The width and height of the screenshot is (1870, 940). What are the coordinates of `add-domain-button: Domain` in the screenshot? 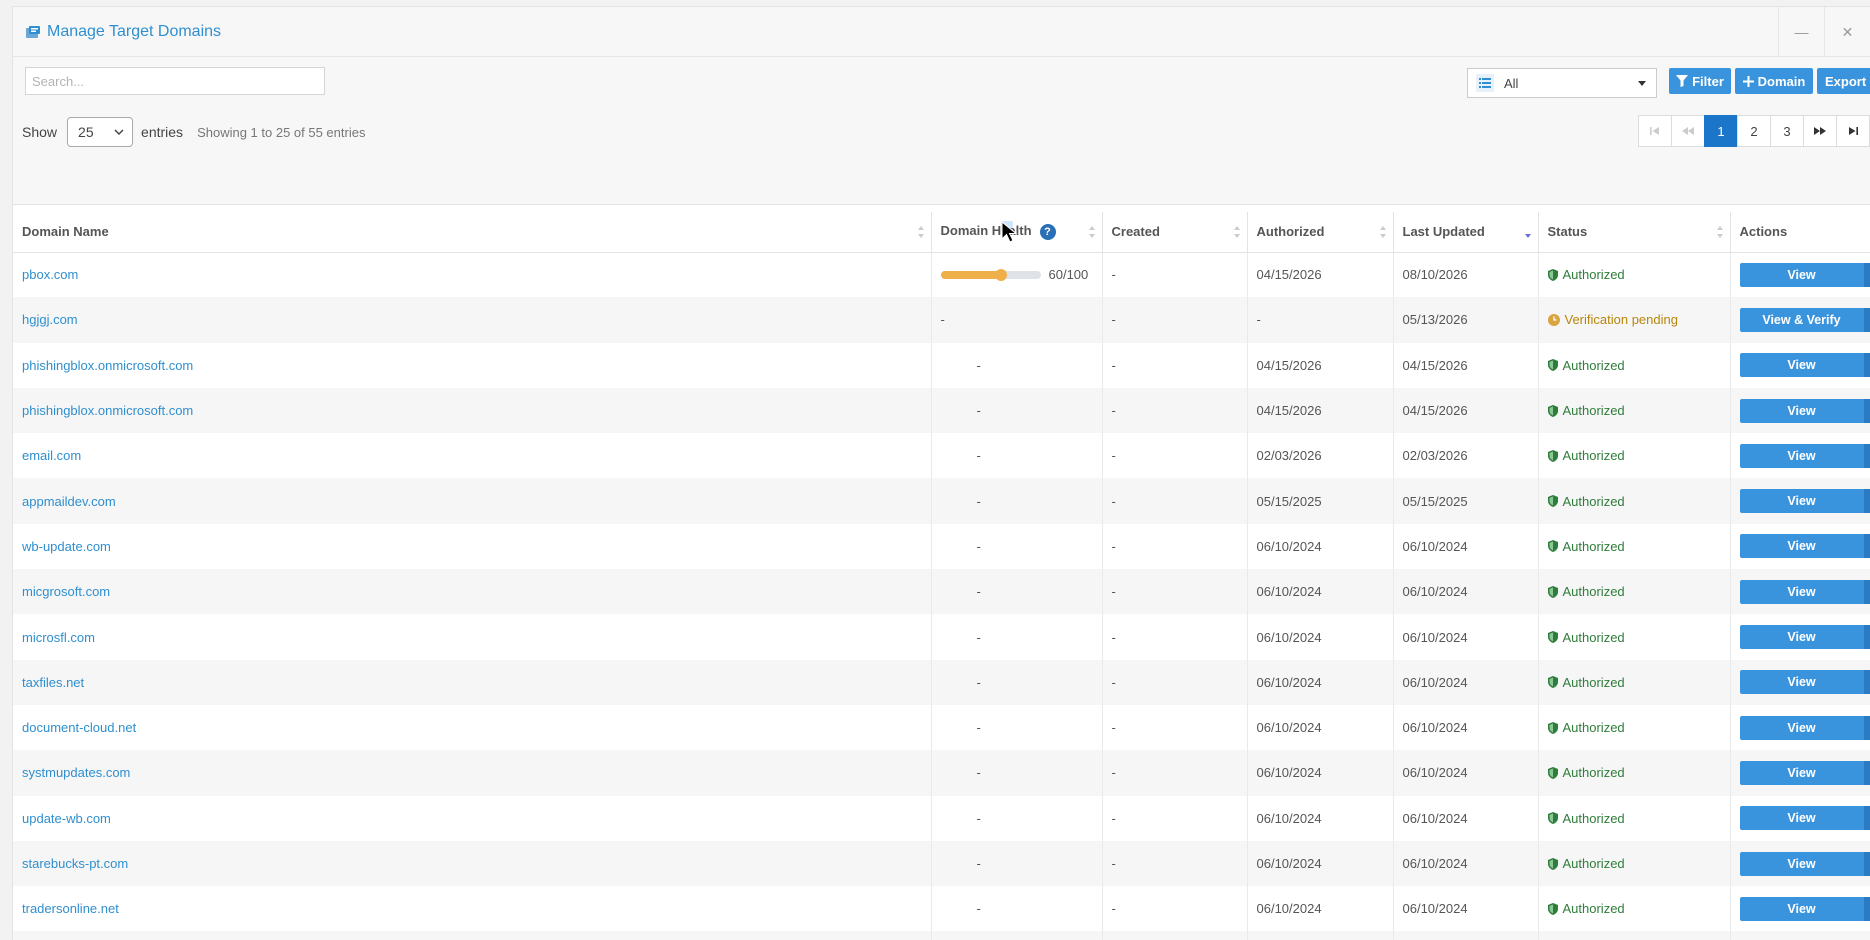 It's located at (1774, 81).